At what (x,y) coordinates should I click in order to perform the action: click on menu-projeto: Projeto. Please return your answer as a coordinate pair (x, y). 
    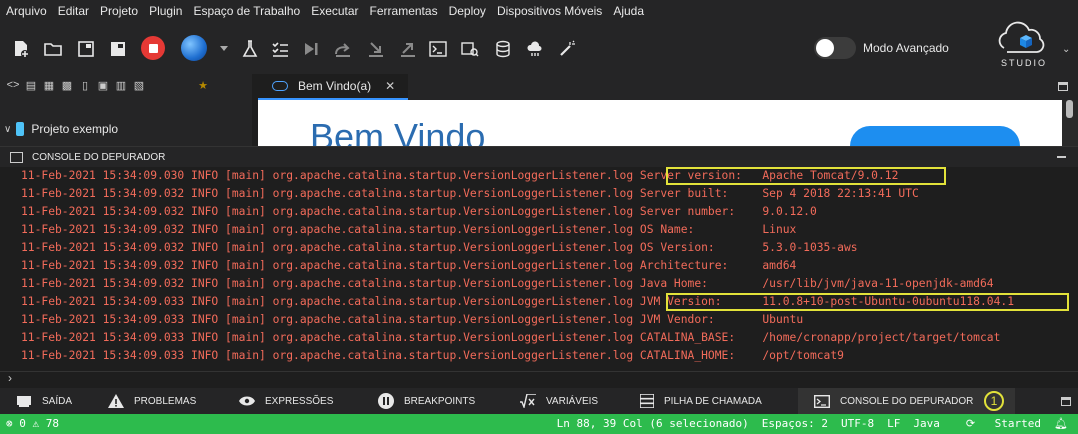
    Looking at the image, I should click on (119, 11).